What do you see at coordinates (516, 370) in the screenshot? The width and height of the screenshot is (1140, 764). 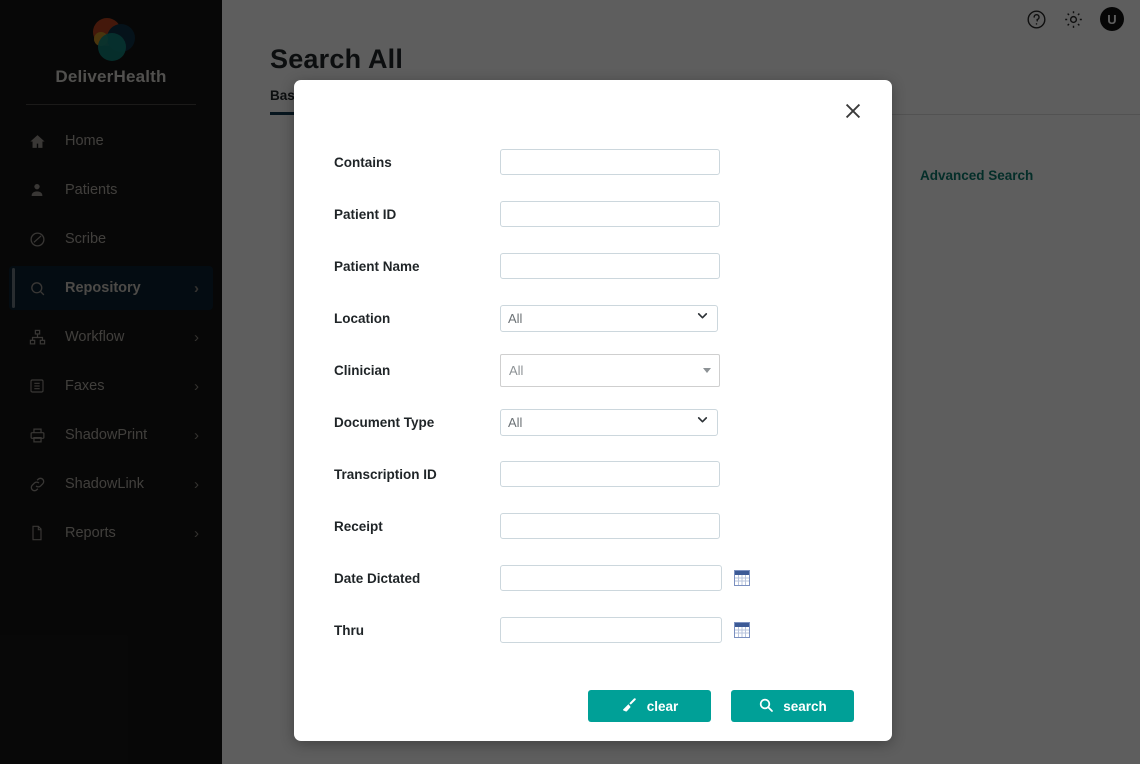 I see `clinician-value: All` at bounding box center [516, 370].